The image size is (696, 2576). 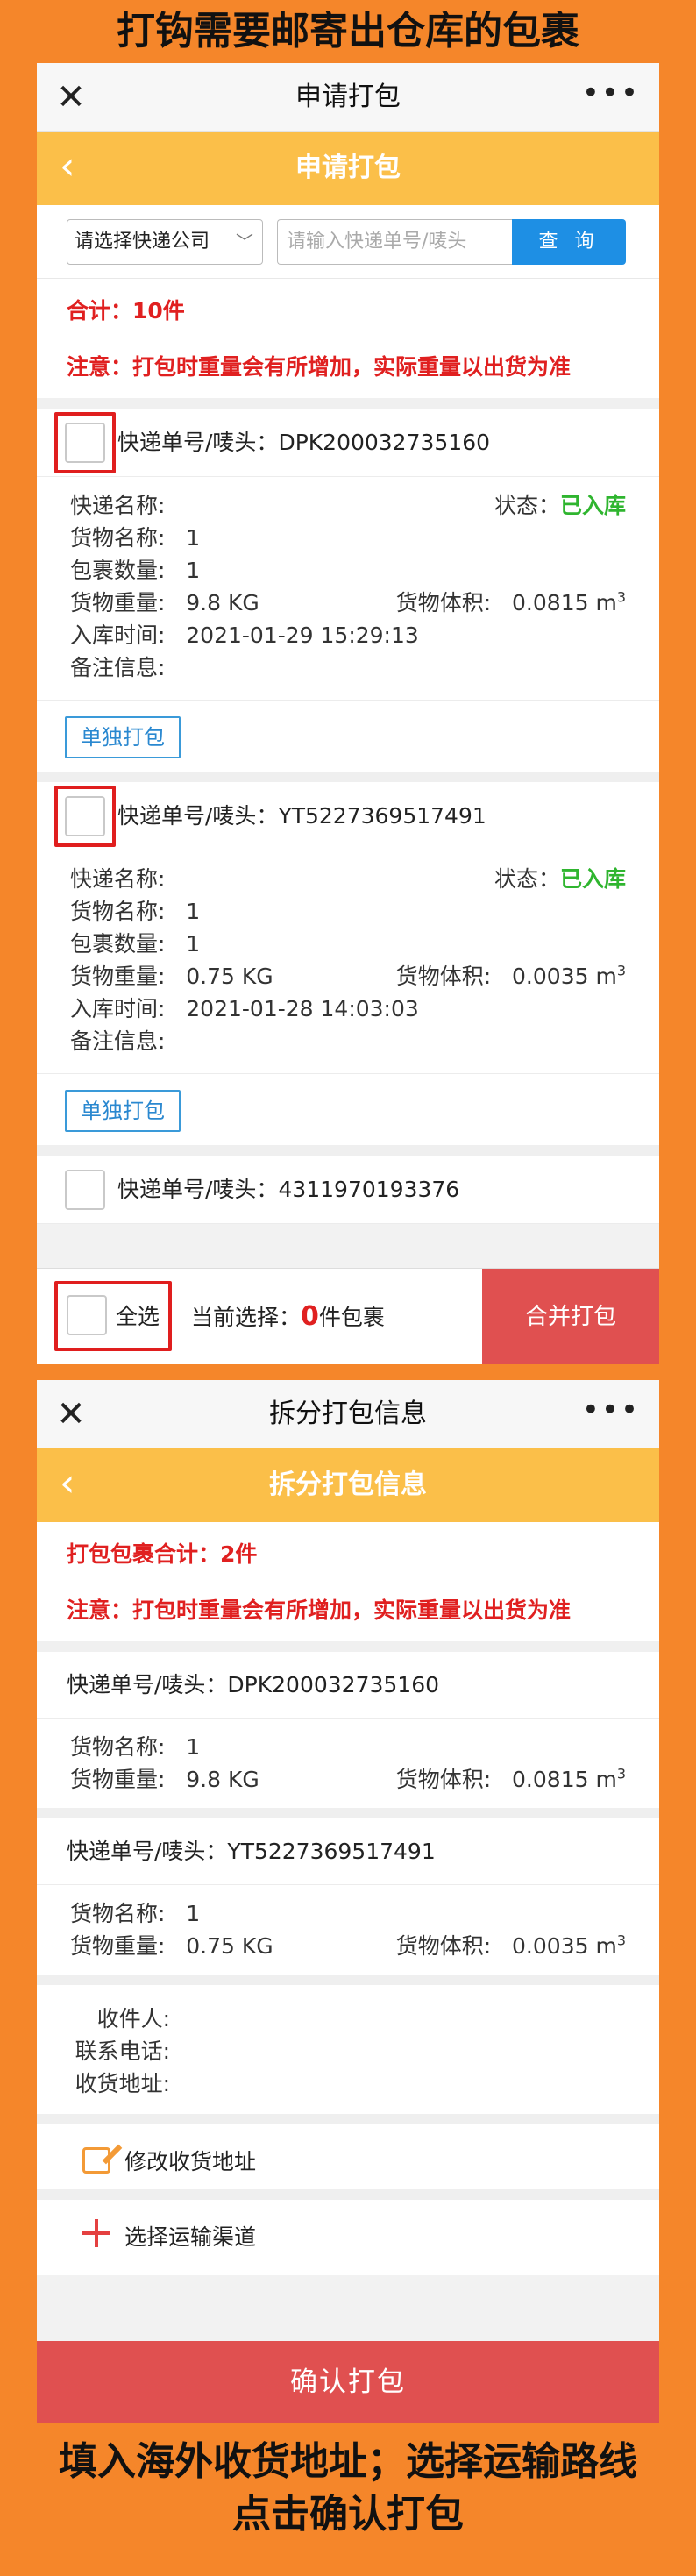 What do you see at coordinates (348, 1587) in the screenshot?
I see `summary-notice: 打包包裹合计：2件 注意：打包时重量会有所增加，实际重量以出货为准` at bounding box center [348, 1587].